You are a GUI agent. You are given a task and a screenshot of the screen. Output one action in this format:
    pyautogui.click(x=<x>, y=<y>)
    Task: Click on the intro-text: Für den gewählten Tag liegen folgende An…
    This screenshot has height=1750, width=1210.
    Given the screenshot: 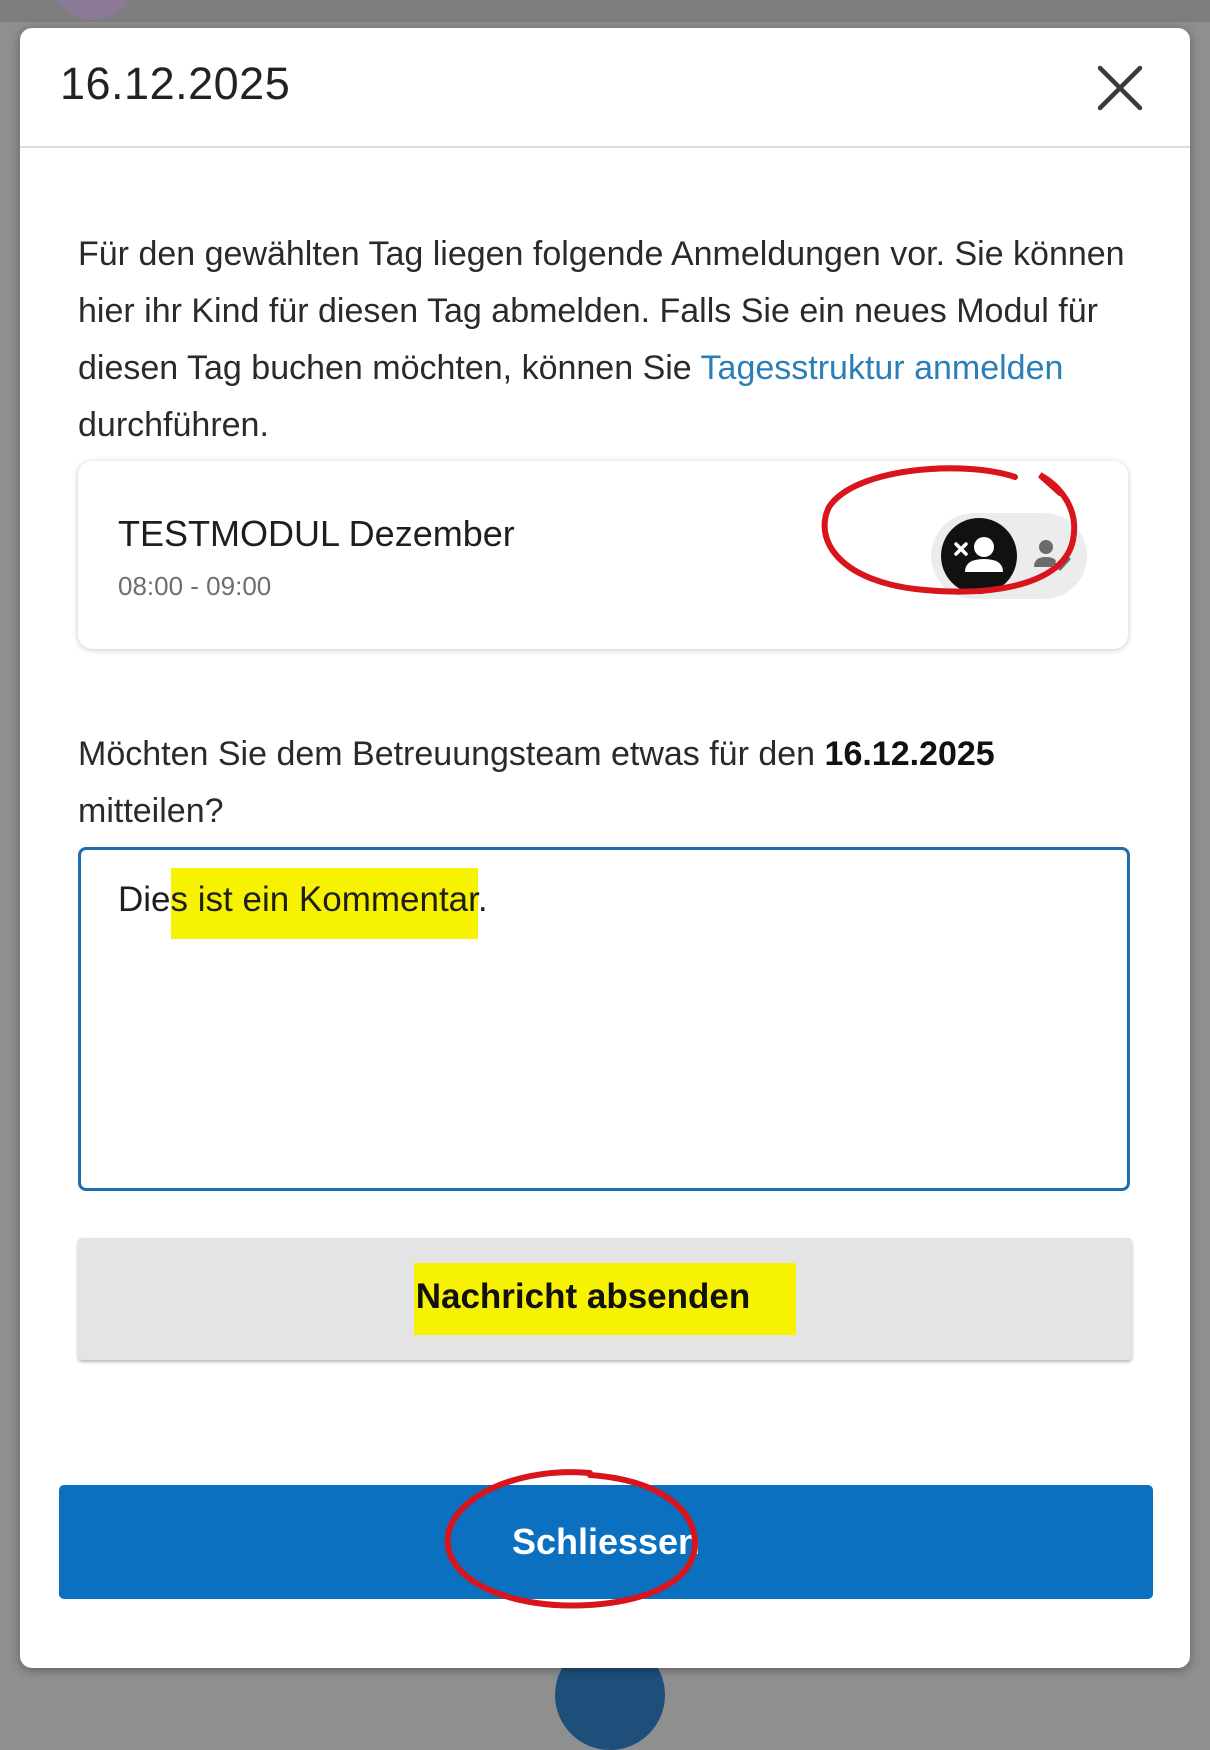 What is the action you would take?
    pyautogui.click(x=608, y=340)
    